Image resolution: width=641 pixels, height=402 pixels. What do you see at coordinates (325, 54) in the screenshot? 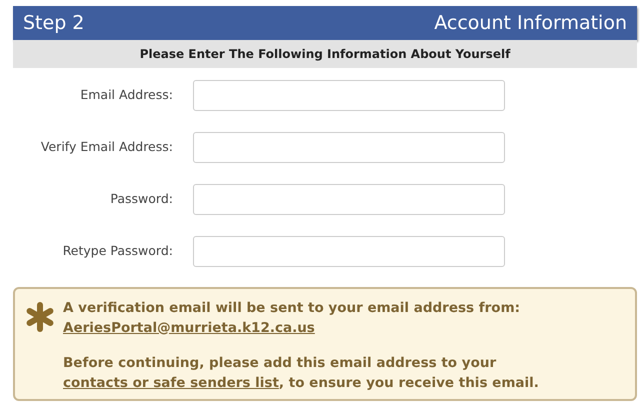
I see `section-subtitle: Please Enter The Following Information About Yourself` at bounding box center [325, 54].